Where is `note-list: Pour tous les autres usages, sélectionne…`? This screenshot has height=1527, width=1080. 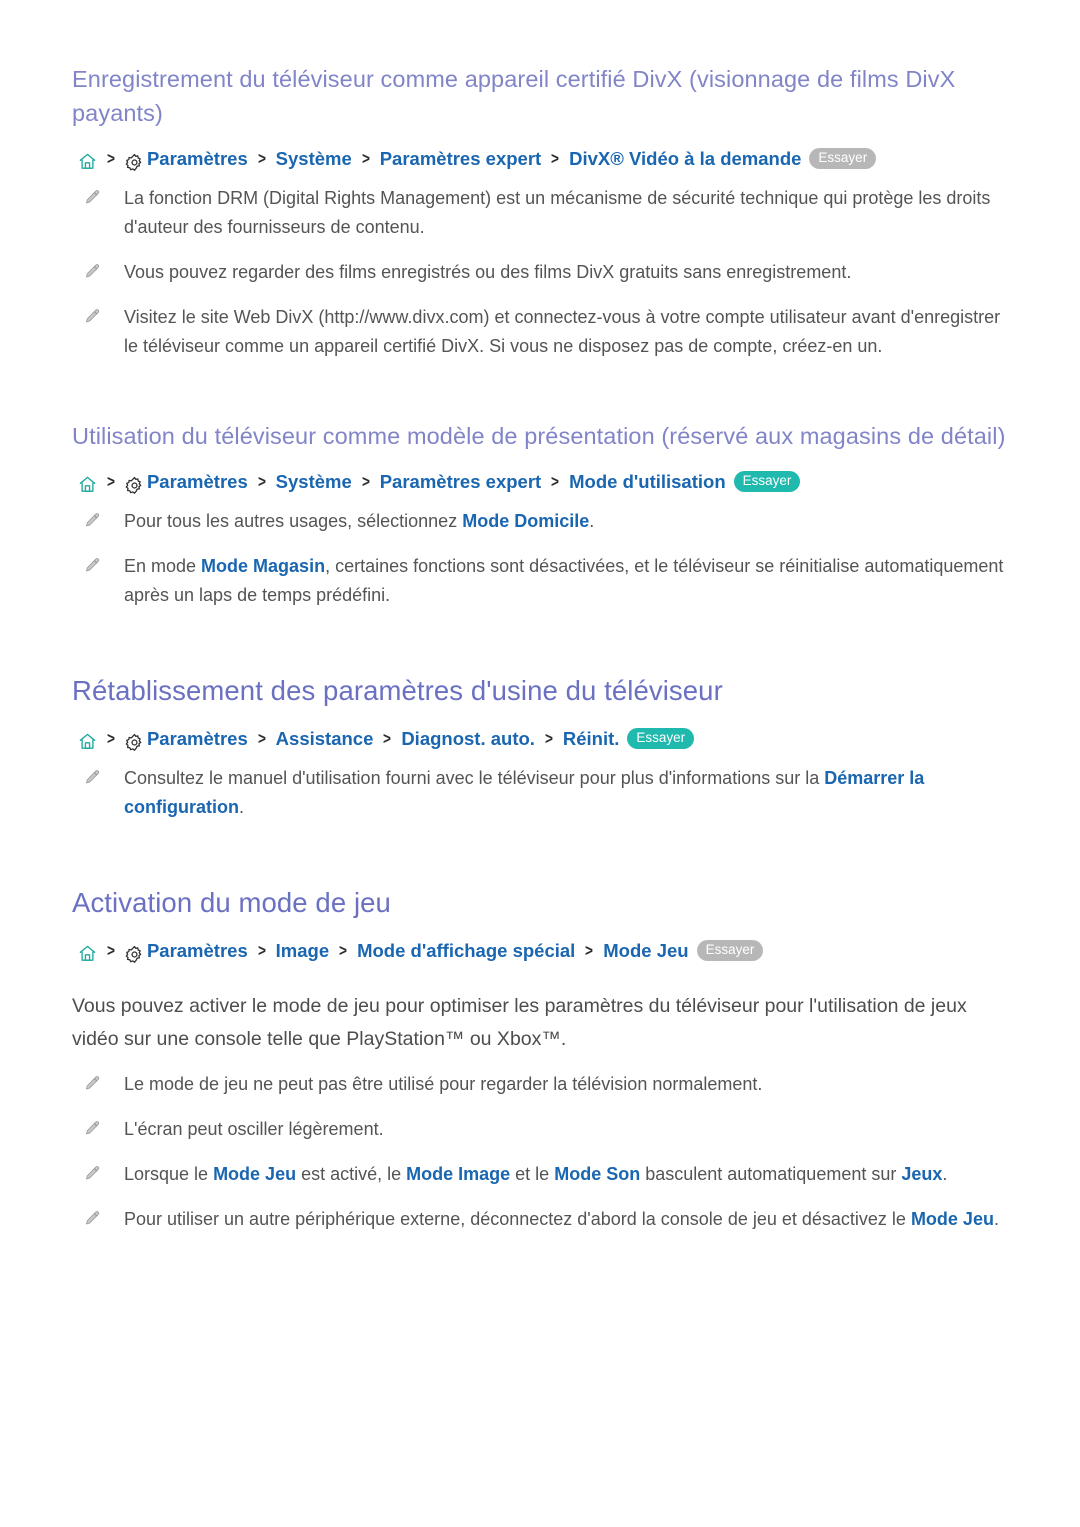 note-list: Pour tous les autres usages, sélectionne… is located at coordinates (540, 558).